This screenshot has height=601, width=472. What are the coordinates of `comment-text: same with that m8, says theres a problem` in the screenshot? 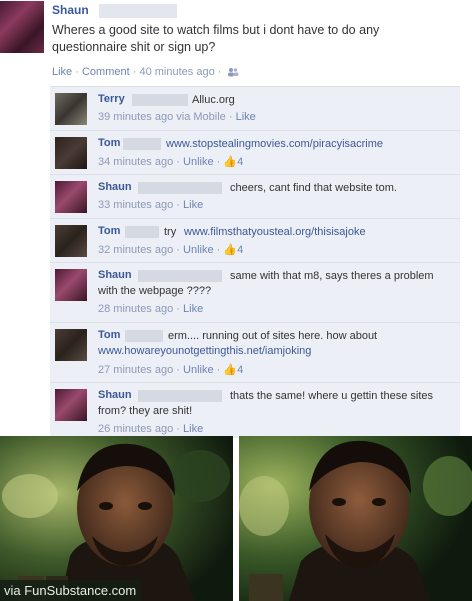 It's located at (332, 276).